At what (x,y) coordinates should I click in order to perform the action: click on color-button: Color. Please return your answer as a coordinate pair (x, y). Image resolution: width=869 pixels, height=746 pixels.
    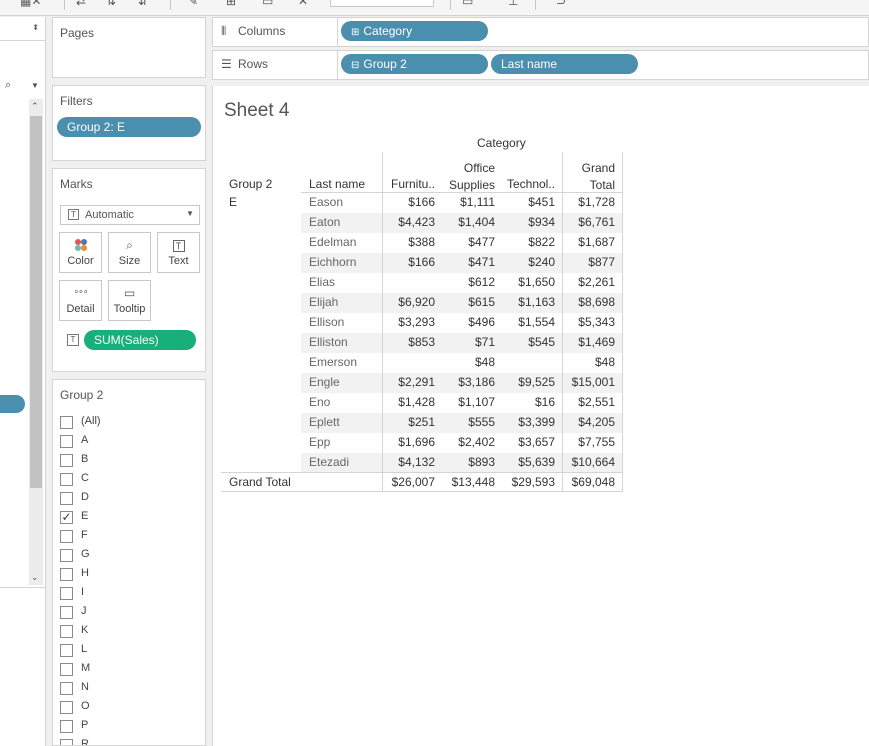
    Looking at the image, I should click on (80, 252).